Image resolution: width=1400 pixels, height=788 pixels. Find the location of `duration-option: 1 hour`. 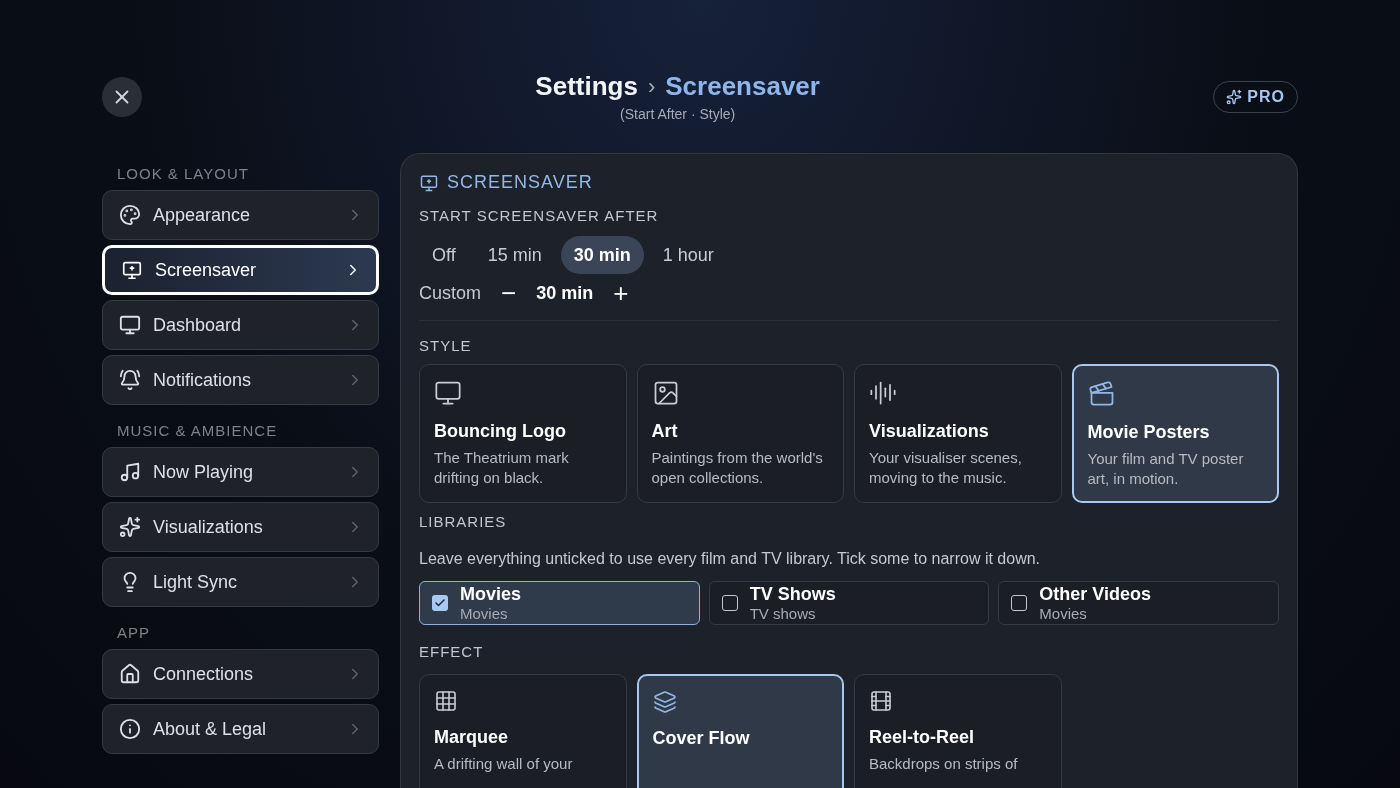

duration-option: 1 hour is located at coordinates (688, 255).